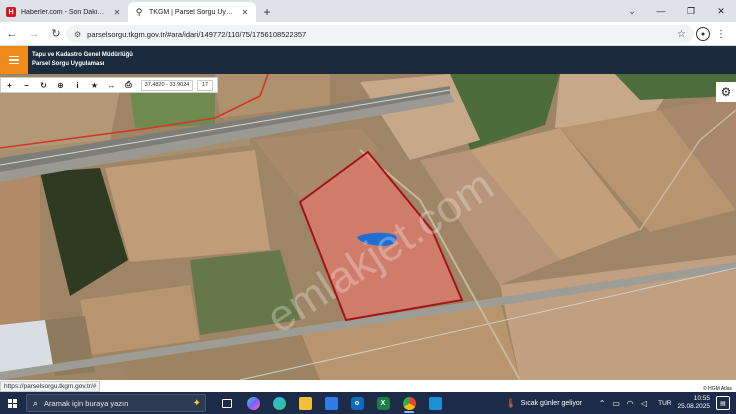 This screenshot has width=736, height=414. What do you see at coordinates (357, 403) in the screenshot?
I see `outlook-icon: o` at bounding box center [357, 403].